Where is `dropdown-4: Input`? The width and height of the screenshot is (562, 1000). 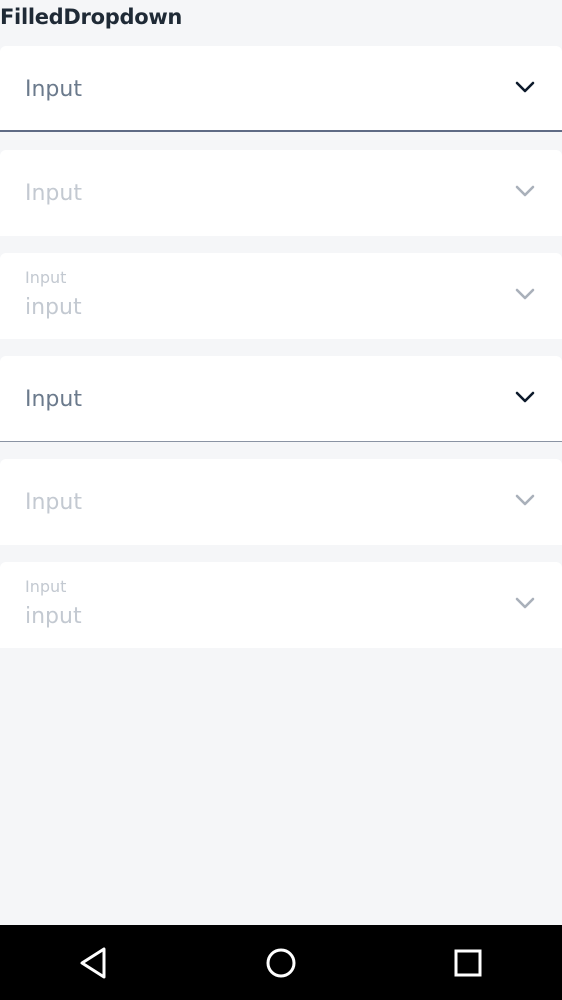
dropdown-4: Input is located at coordinates (281, 399).